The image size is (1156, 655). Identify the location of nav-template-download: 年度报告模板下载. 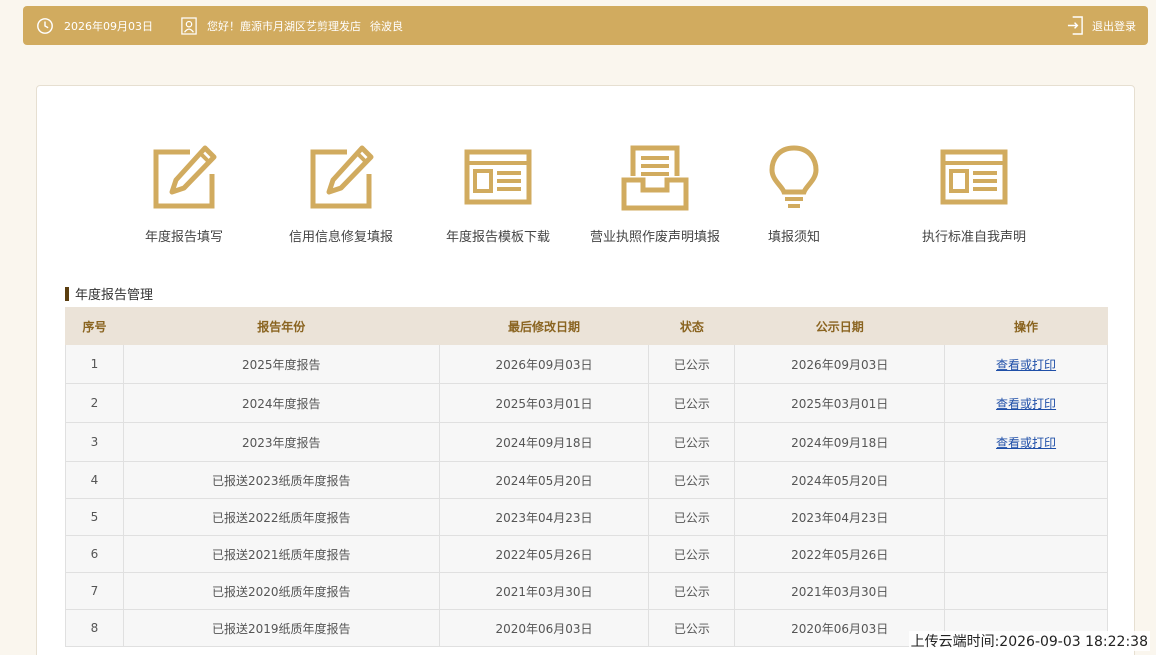
(498, 194).